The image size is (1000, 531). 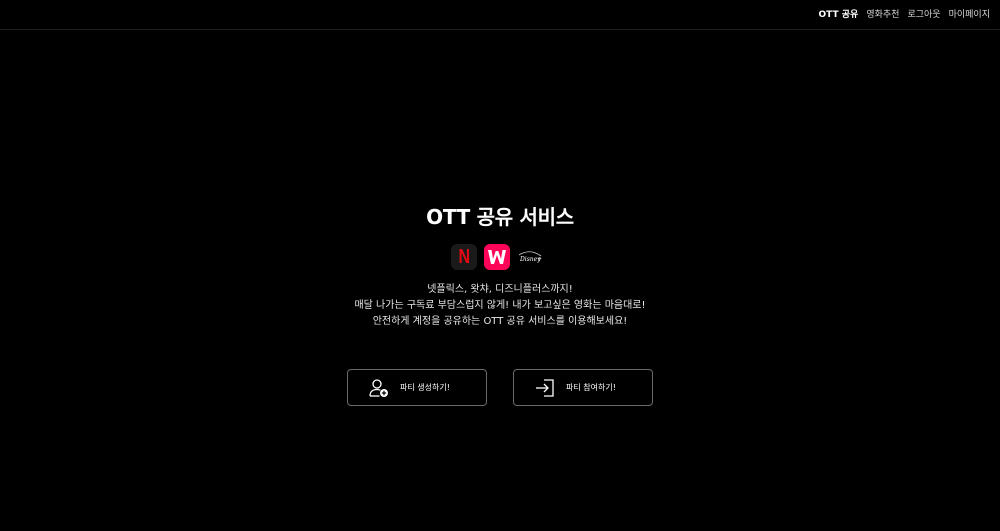 I want to click on create-party-button: 파티 생성하기!, so click(x=417, y=387).